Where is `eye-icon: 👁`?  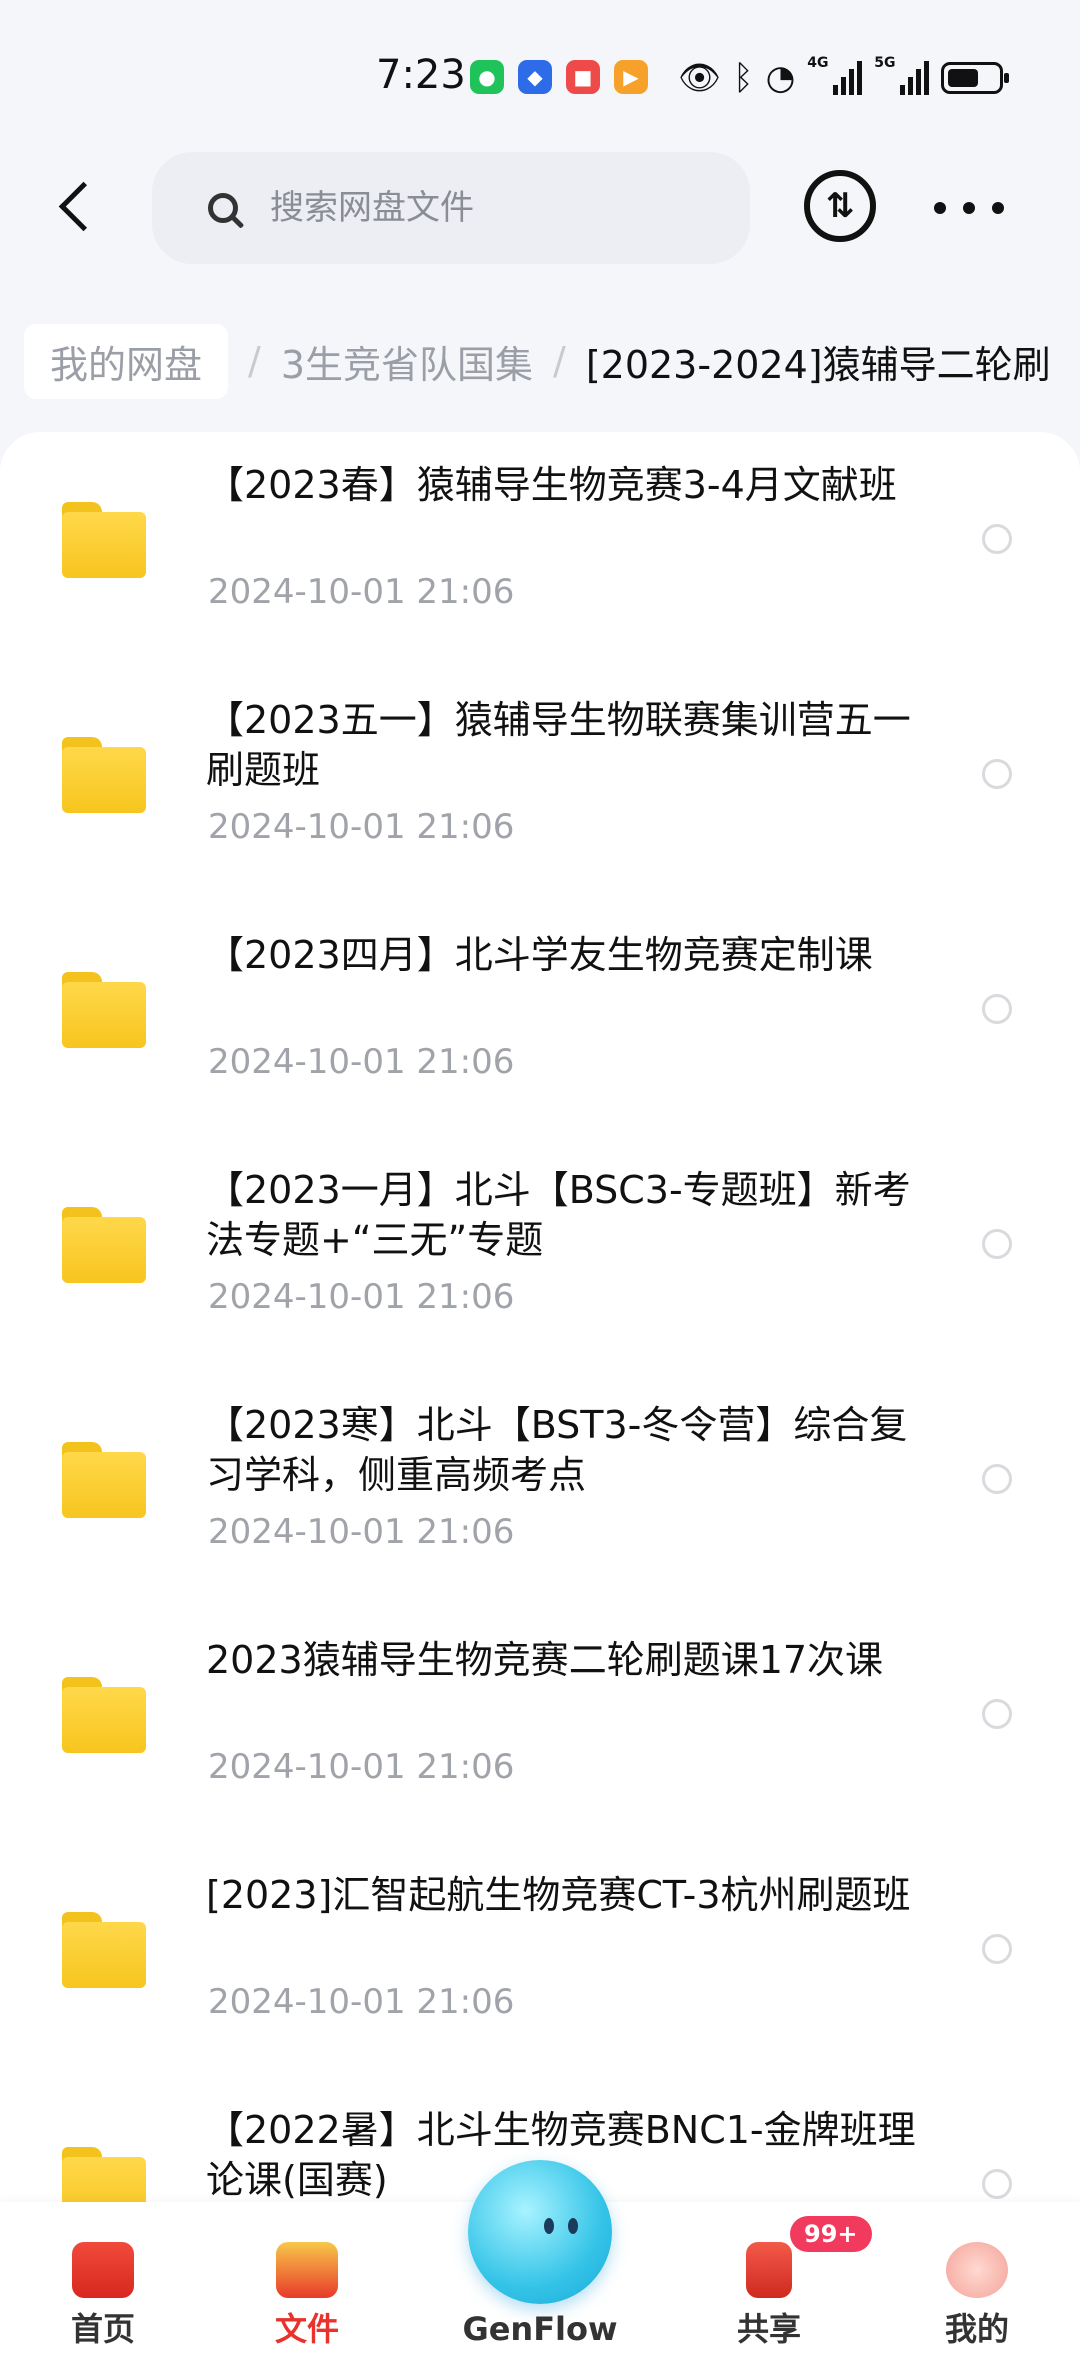 eye-icon: 👁 is located at coordinates (700, 78).